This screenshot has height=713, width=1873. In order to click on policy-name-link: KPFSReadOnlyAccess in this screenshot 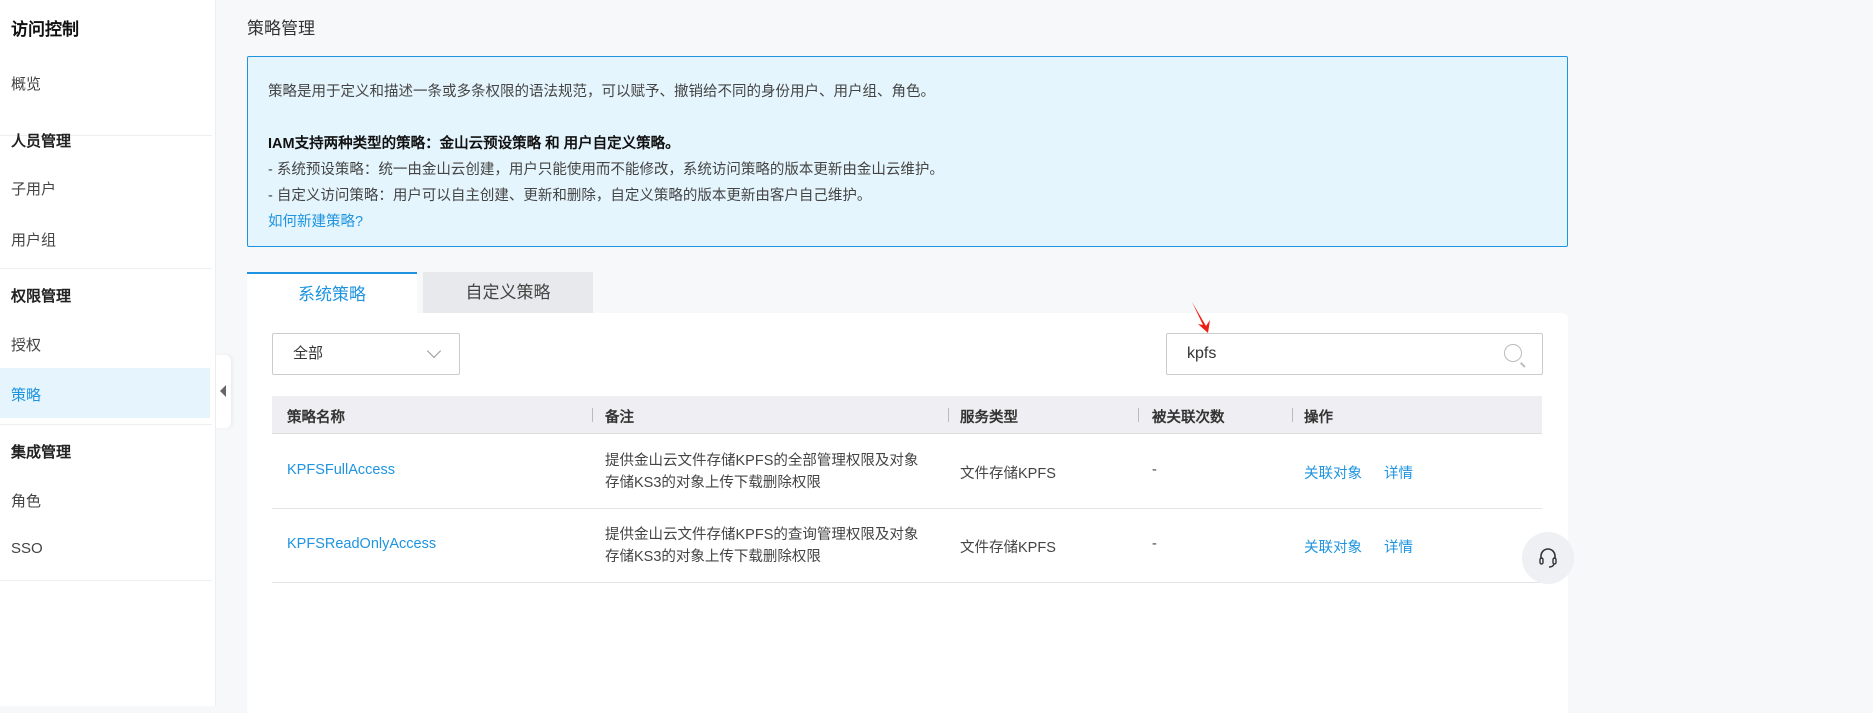, I will do `click(361, 544)`.